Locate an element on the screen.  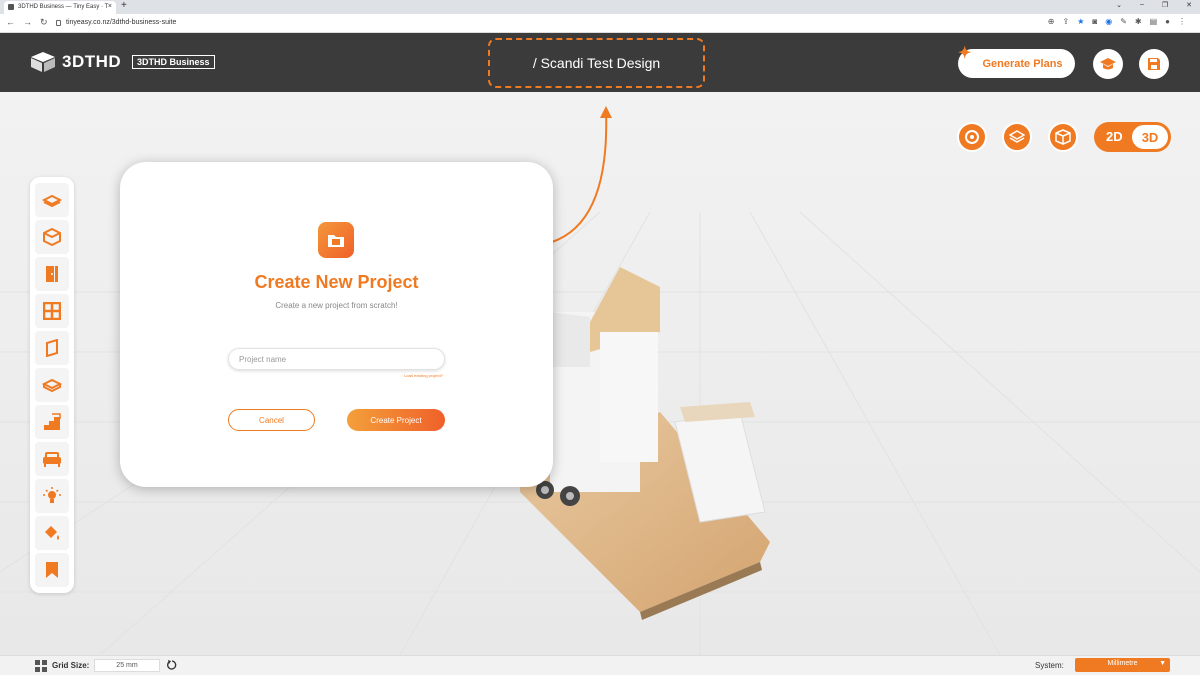
browser-tab: 3DTHD Business — Tiny Easy · T × is located at coordinates (60, 7).